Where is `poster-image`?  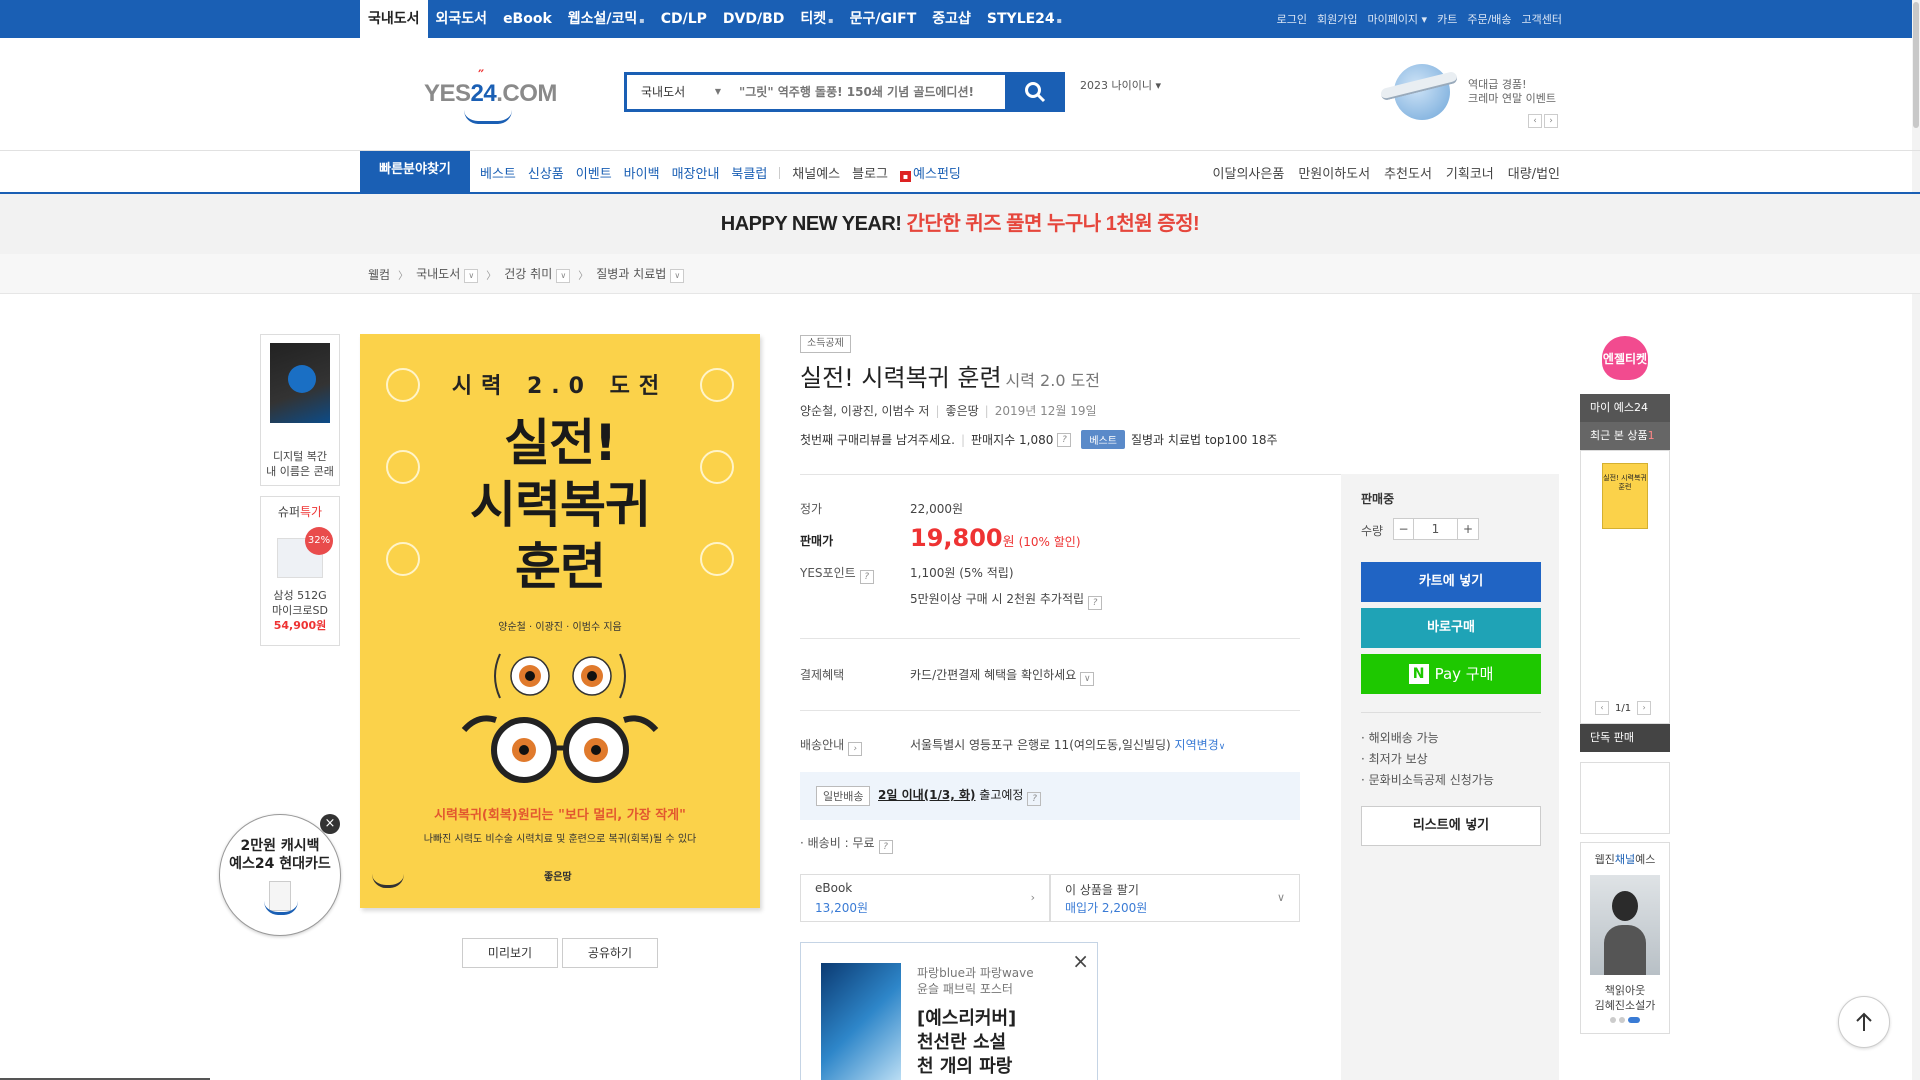 poster-image is located at coordinates (861, 1021).